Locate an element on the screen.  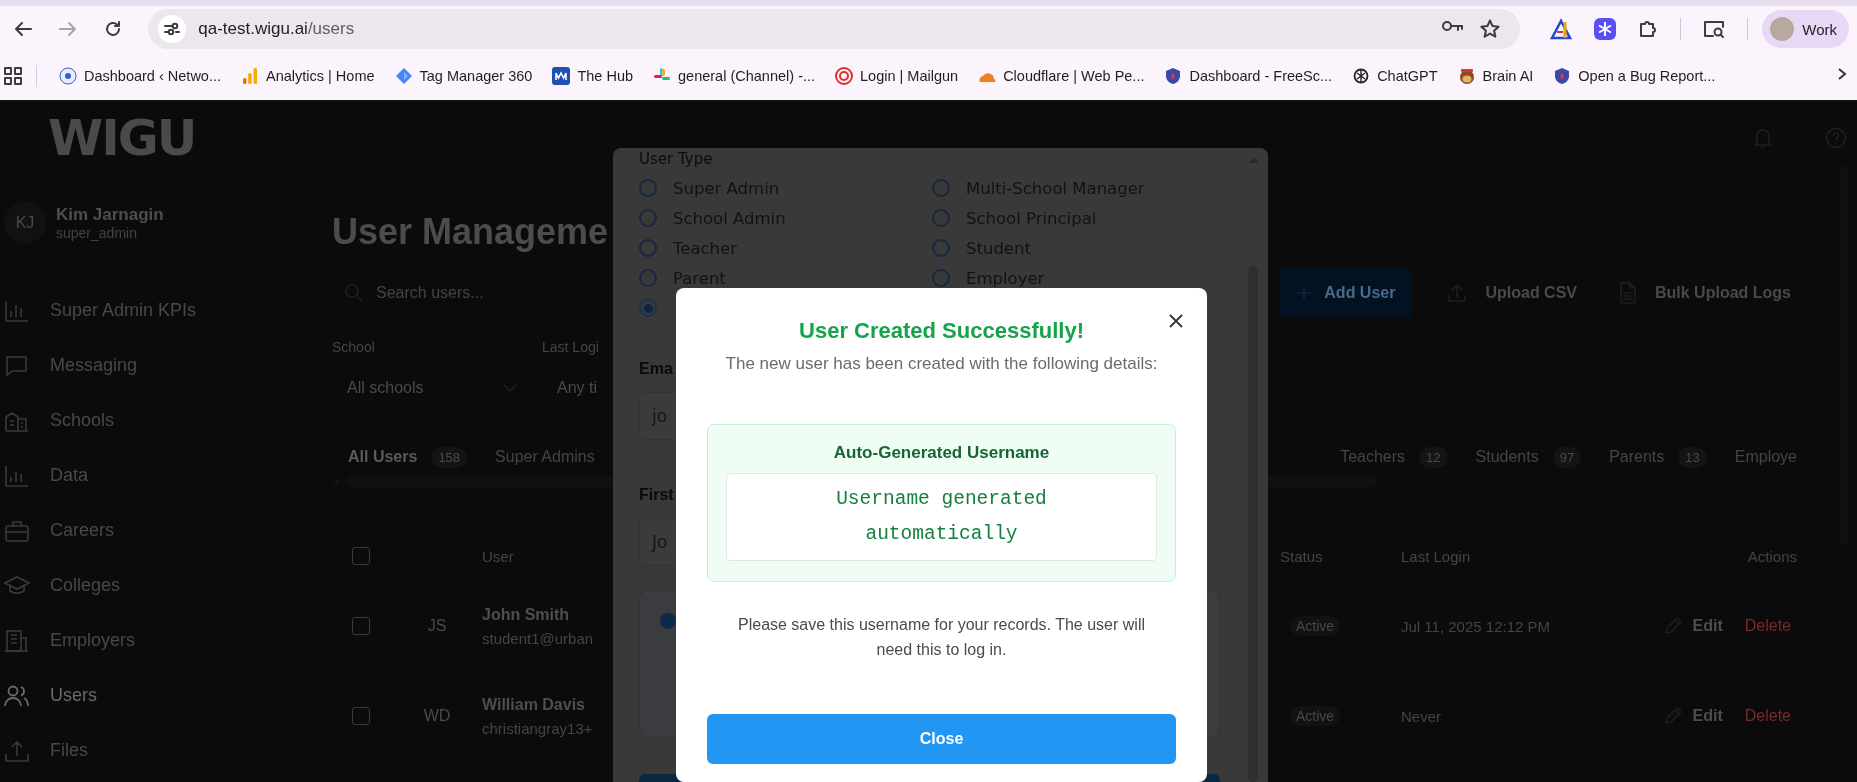
bookmark: Tag Manager 360 is located at coordinates (463, 76).